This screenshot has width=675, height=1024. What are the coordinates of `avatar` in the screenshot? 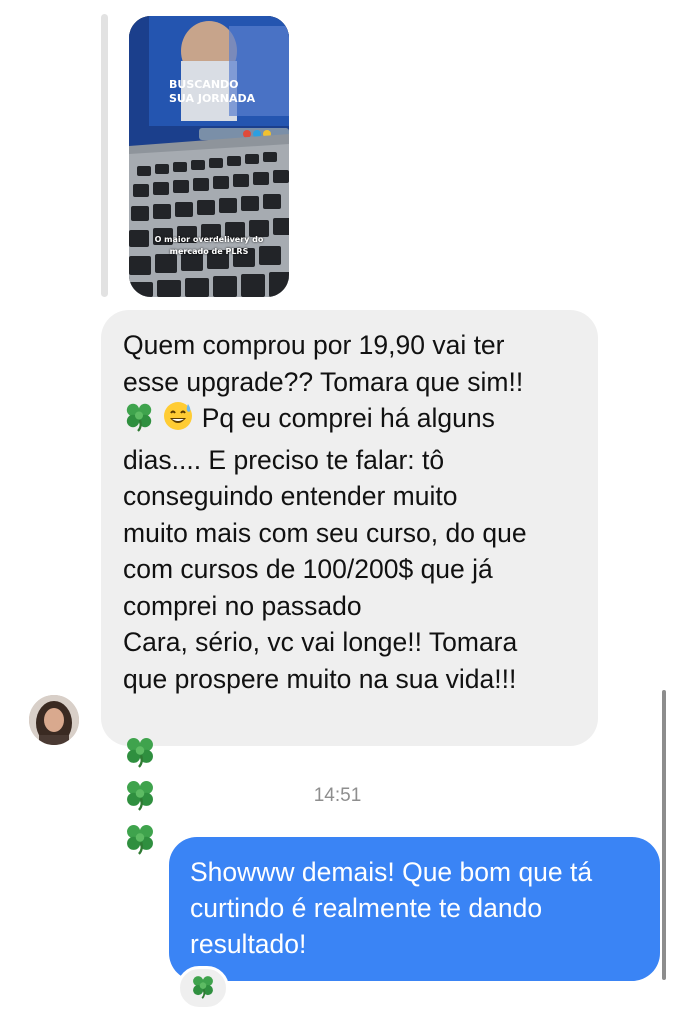 It's located at (54, 720).